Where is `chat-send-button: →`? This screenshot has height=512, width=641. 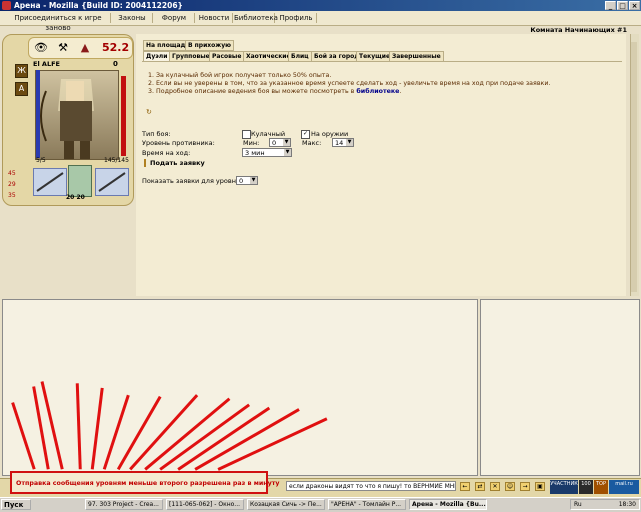 chat-send-button: → is located at coordinates (525, 486).